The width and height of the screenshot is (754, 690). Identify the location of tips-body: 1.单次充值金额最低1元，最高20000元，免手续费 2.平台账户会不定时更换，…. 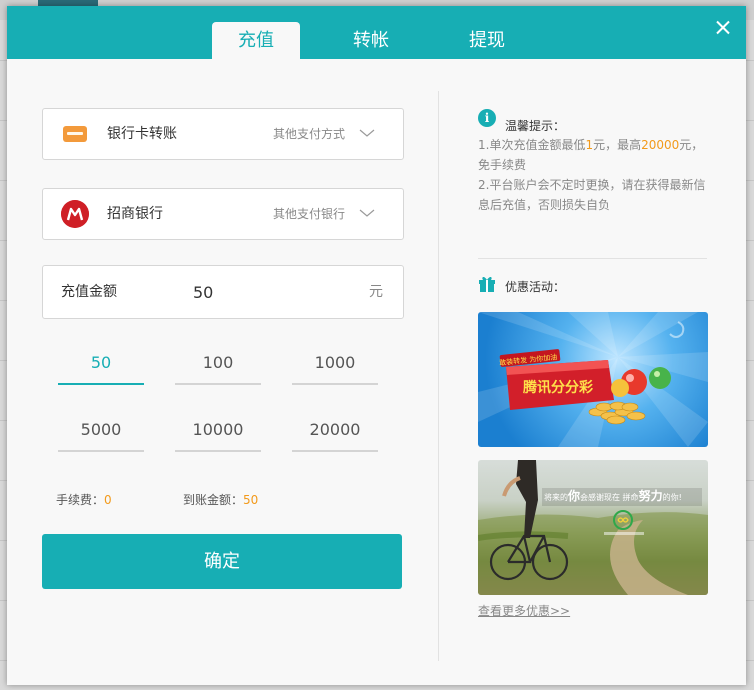
(594, 175).